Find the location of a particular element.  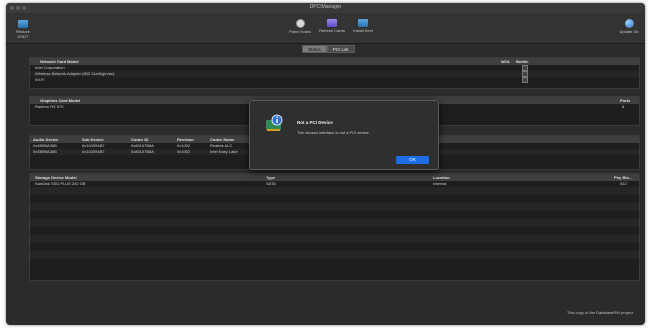

col-network-model: Network Card Model is located at coordinates (59, 61).